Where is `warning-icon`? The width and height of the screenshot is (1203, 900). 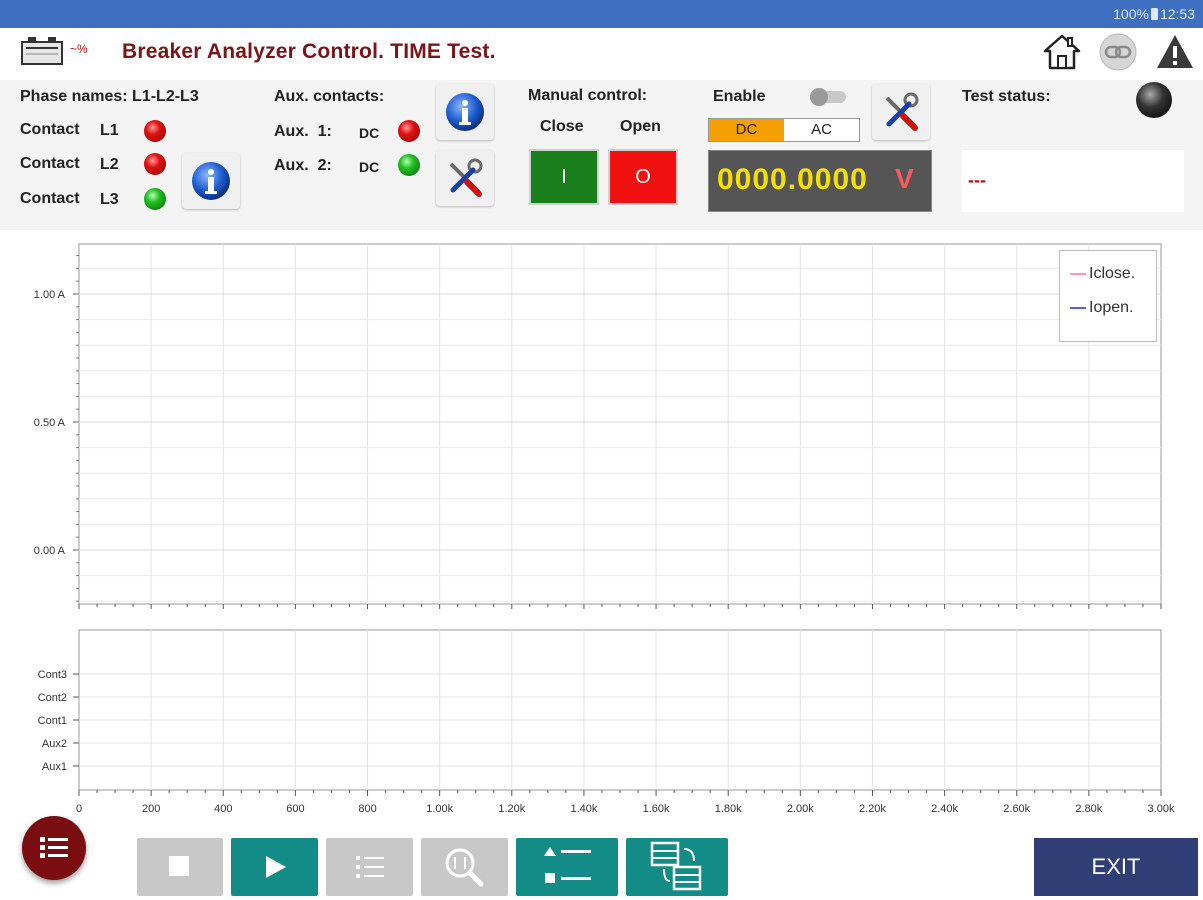
warning-icon is located at coordinates (1175, 52).